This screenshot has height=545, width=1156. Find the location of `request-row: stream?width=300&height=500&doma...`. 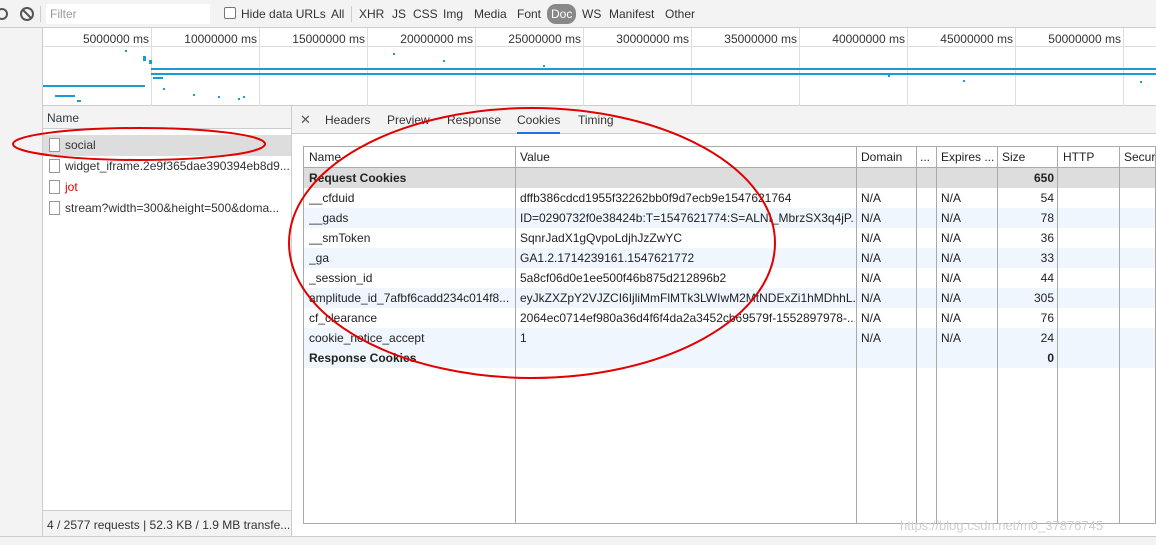

request-row: stream?width=300&height=500&doma... is located at coordinates (167, 208).